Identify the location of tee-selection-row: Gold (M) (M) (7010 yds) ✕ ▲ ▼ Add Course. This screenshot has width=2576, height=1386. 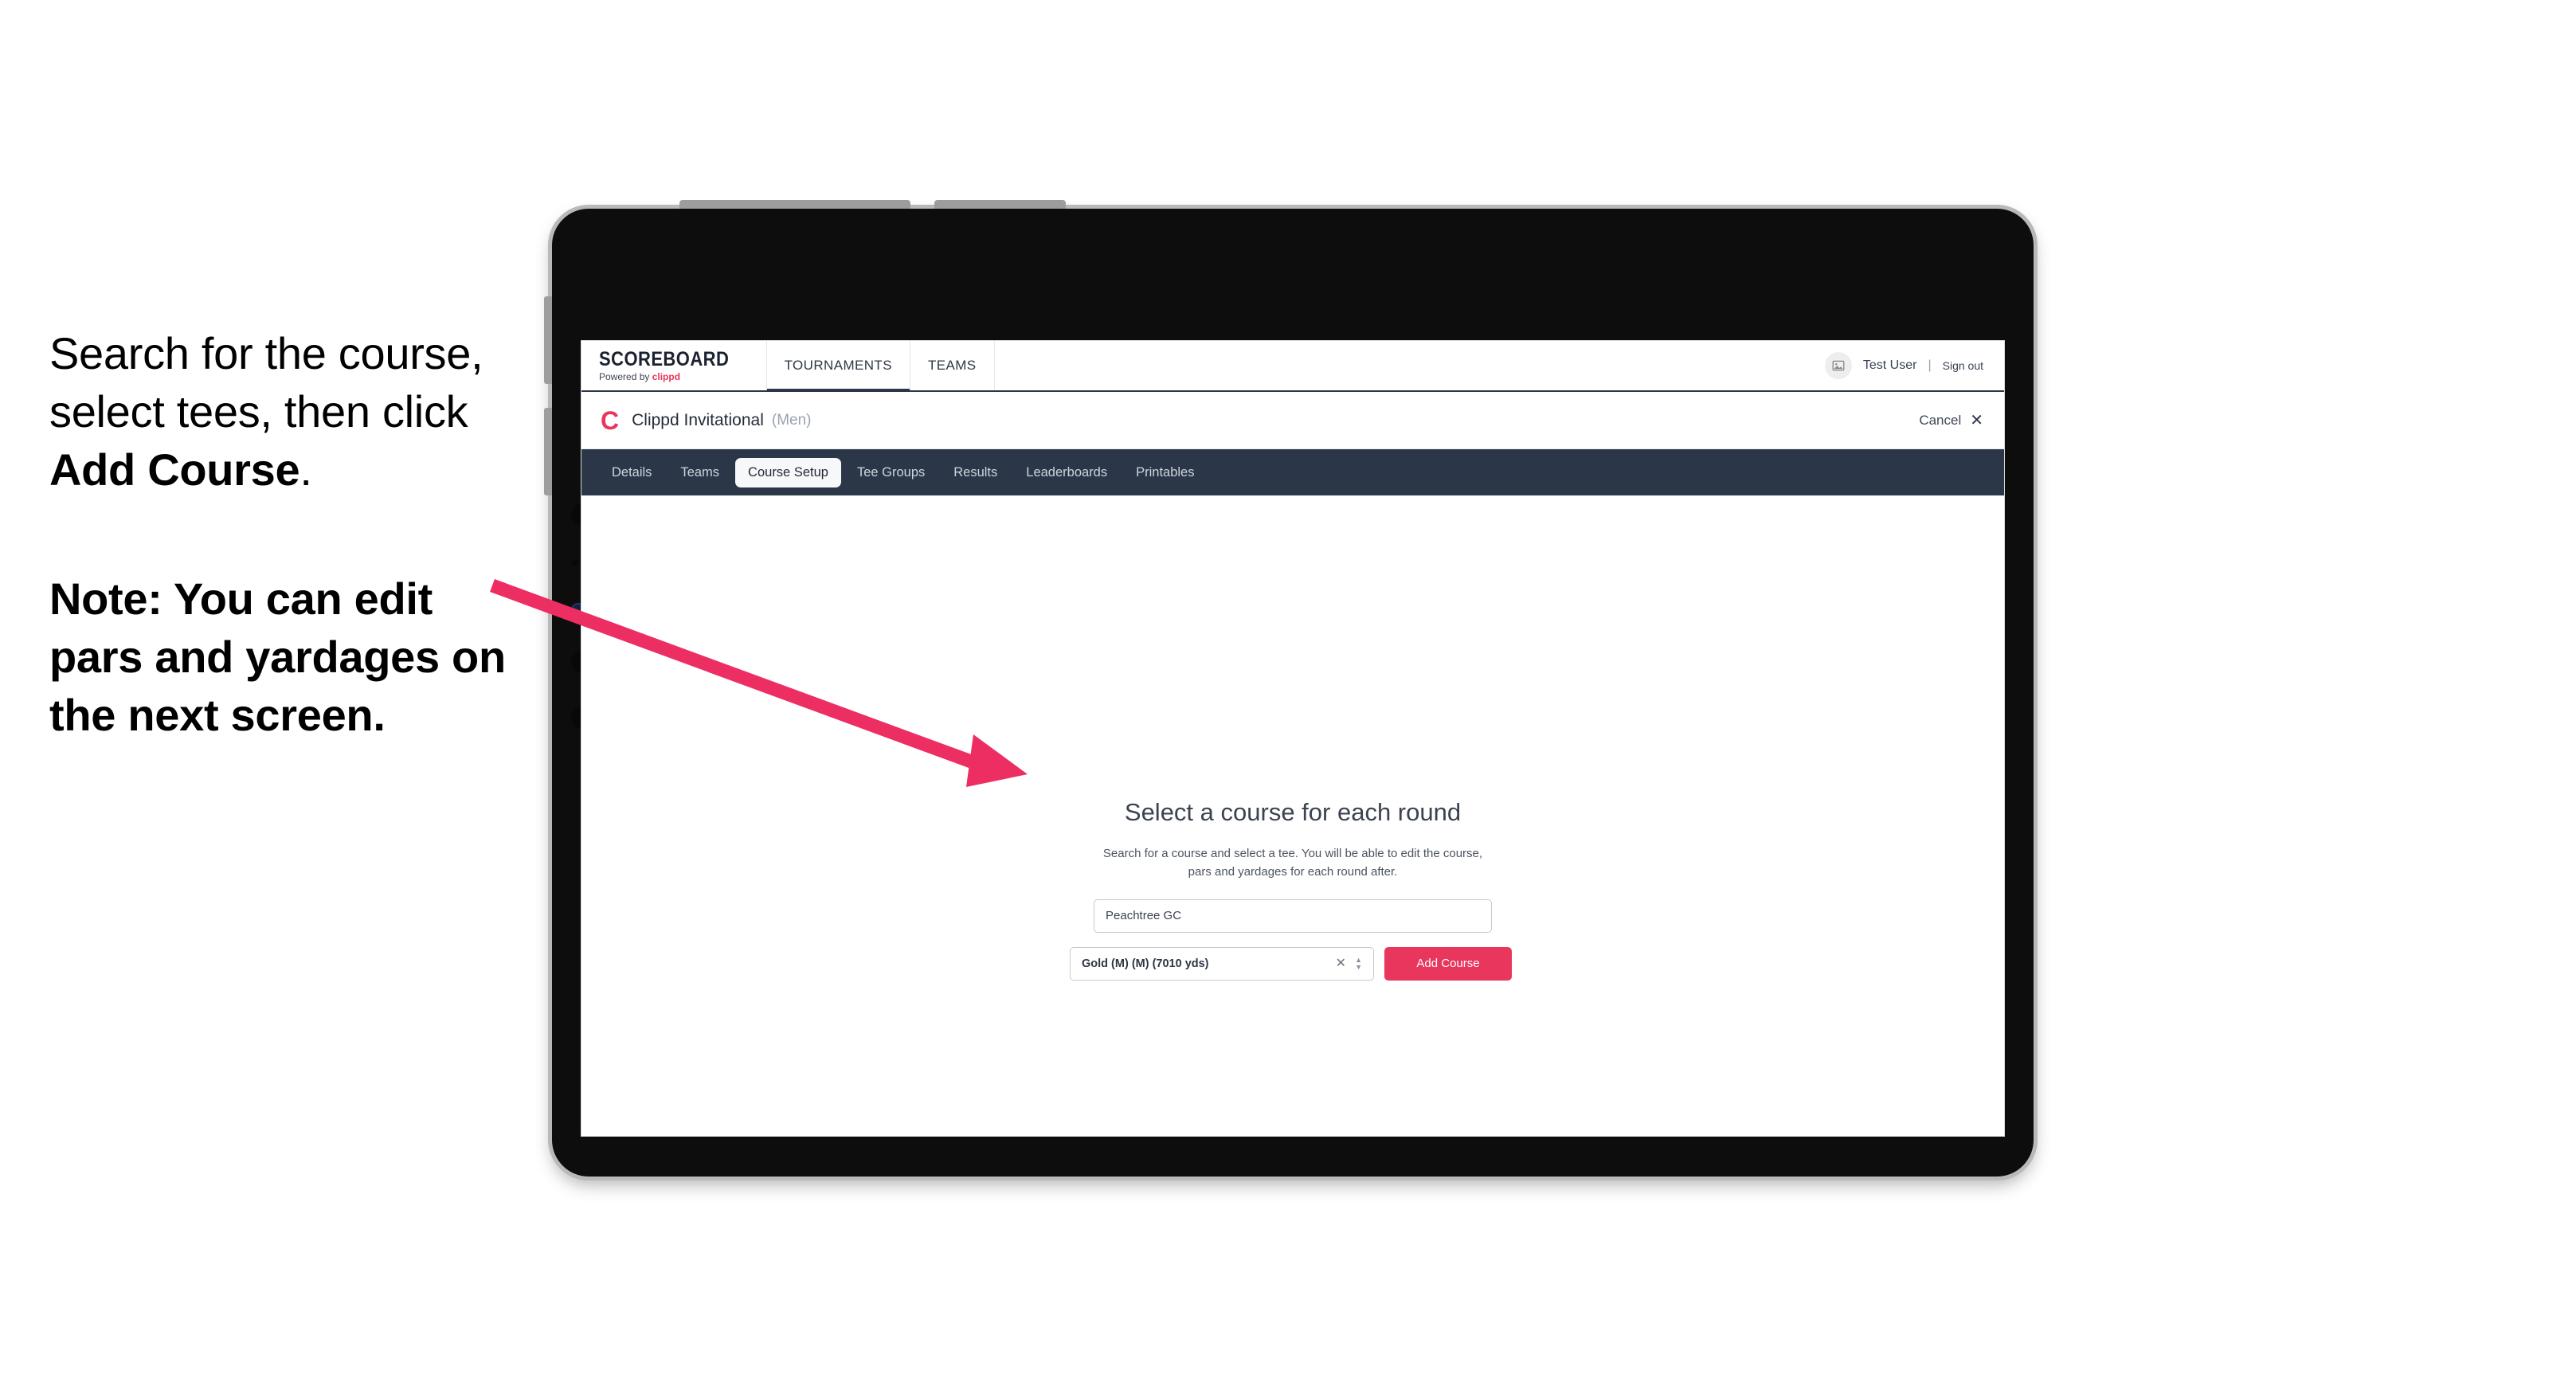
(1293, 963).